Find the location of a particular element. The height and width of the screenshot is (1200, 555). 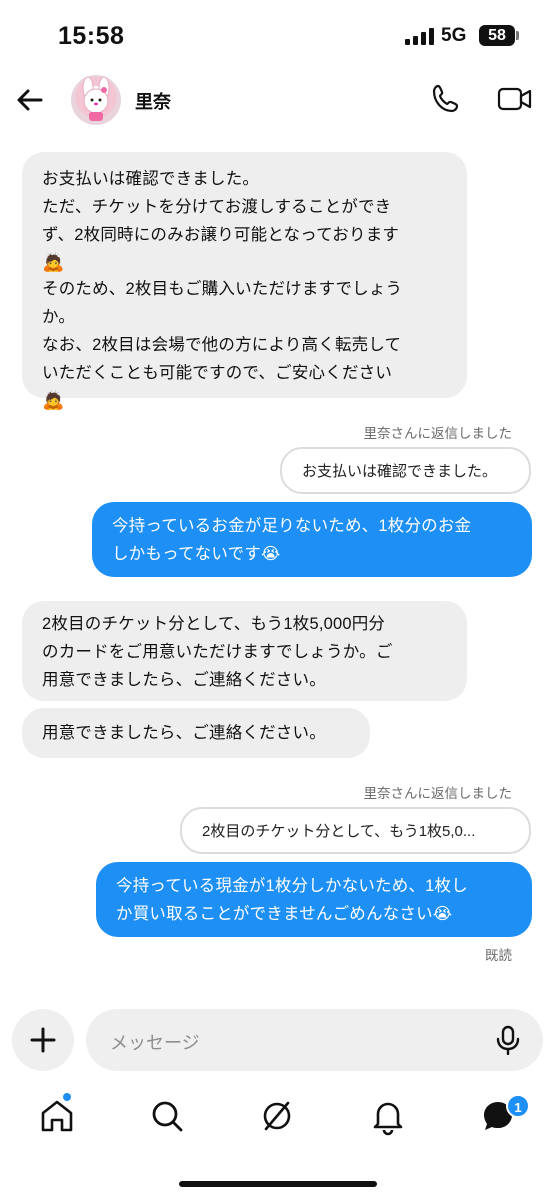

phone-icon is located at coordinates (445, 98).